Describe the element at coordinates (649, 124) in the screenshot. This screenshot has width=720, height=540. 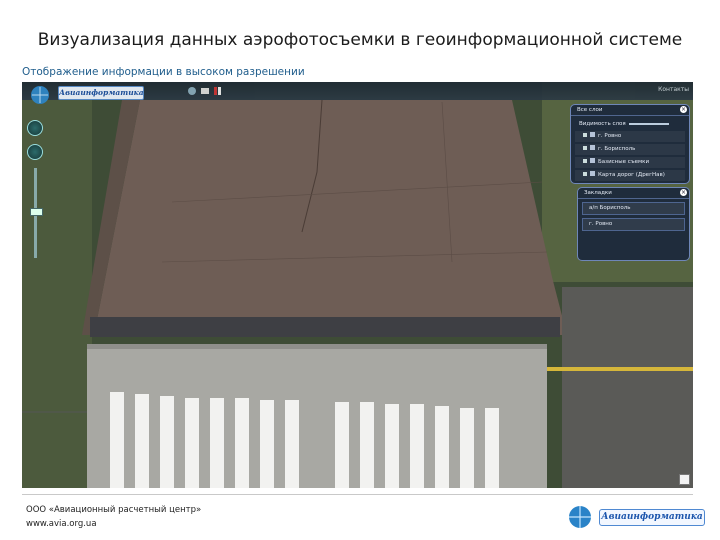
I see `layer-opacity-slider` at that location.